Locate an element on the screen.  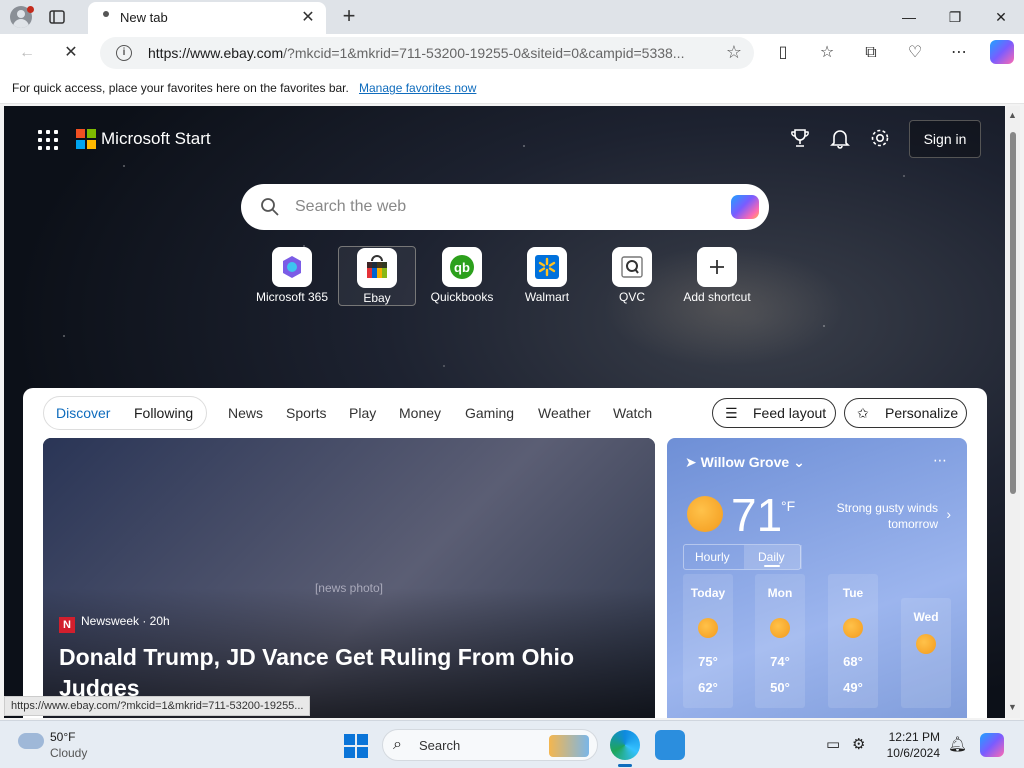
add-shortcut-button: Add shortcut is located at coordinates (717, 276).